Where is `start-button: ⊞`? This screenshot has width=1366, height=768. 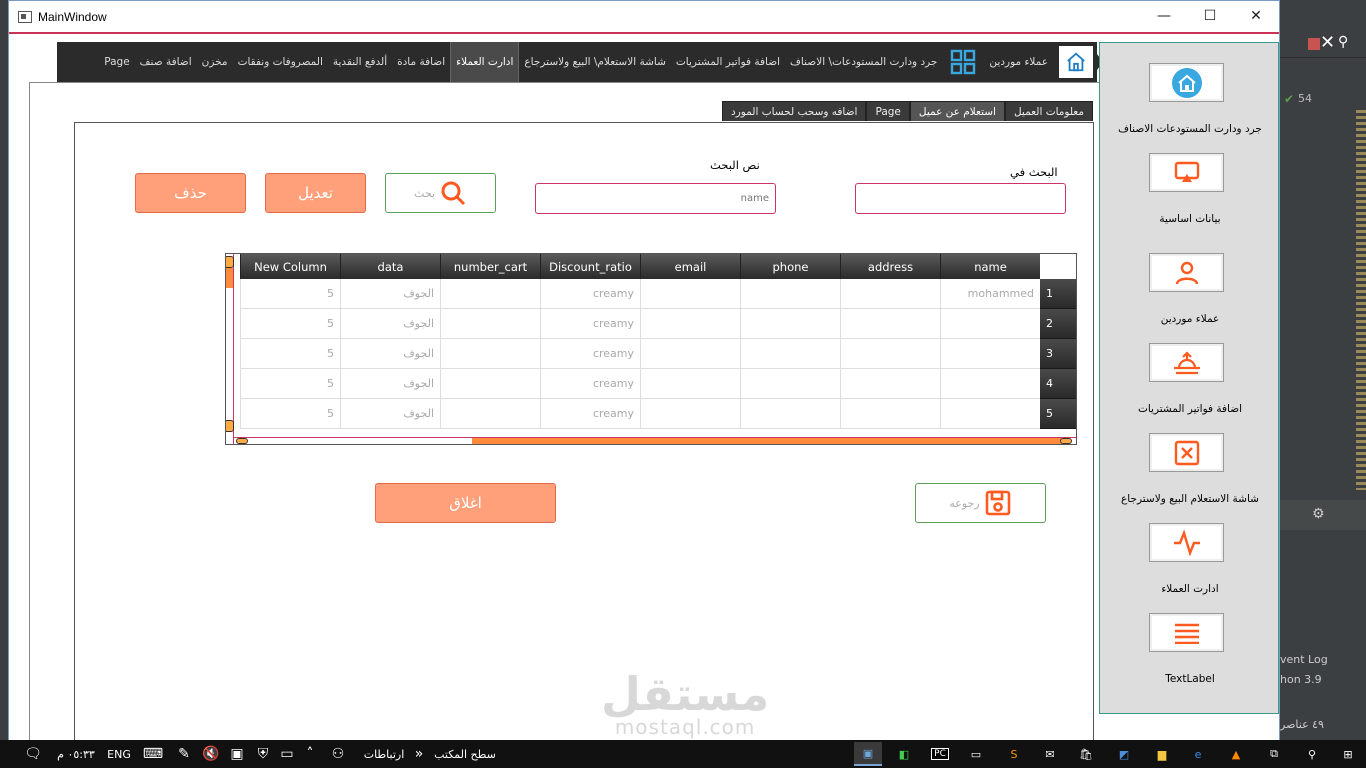
start-button: ⊞ is located at coordinates (1348, 754).